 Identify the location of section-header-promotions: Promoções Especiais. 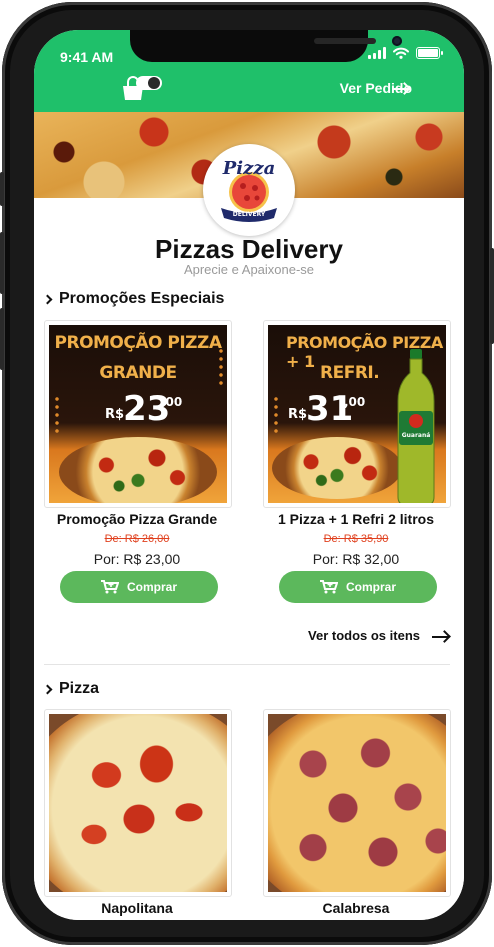
(133, 299).